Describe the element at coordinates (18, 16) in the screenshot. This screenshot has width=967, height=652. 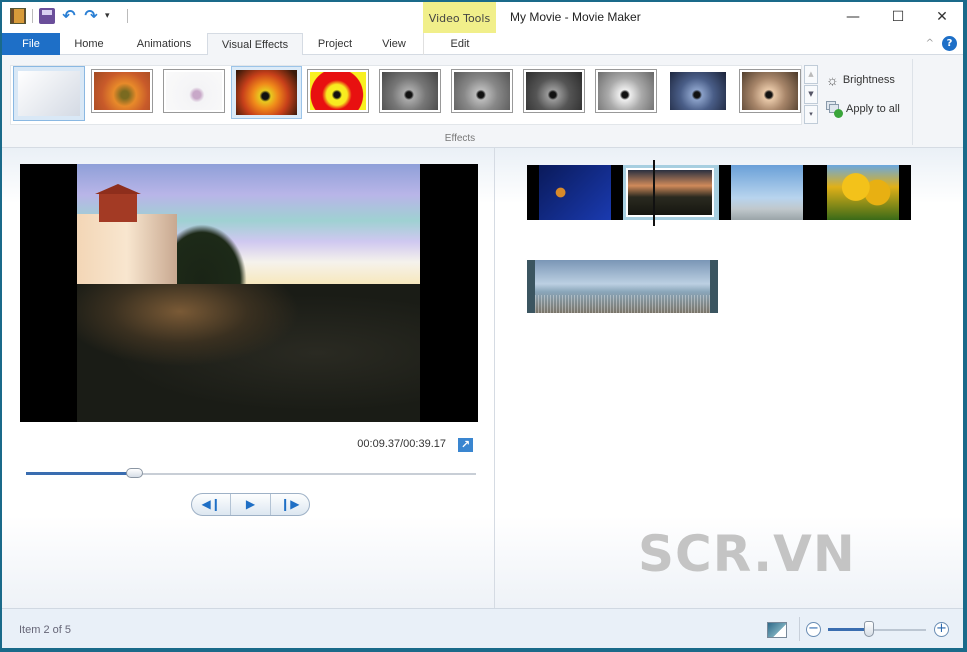
I see `app-icon` at that location.